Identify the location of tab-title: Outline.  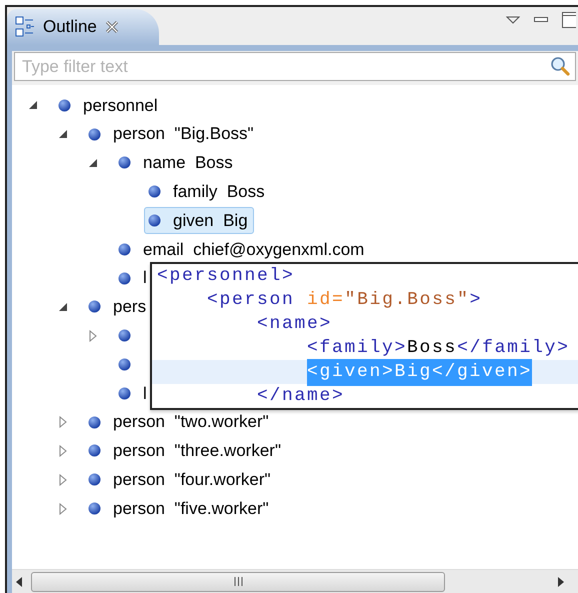
(70, 27).